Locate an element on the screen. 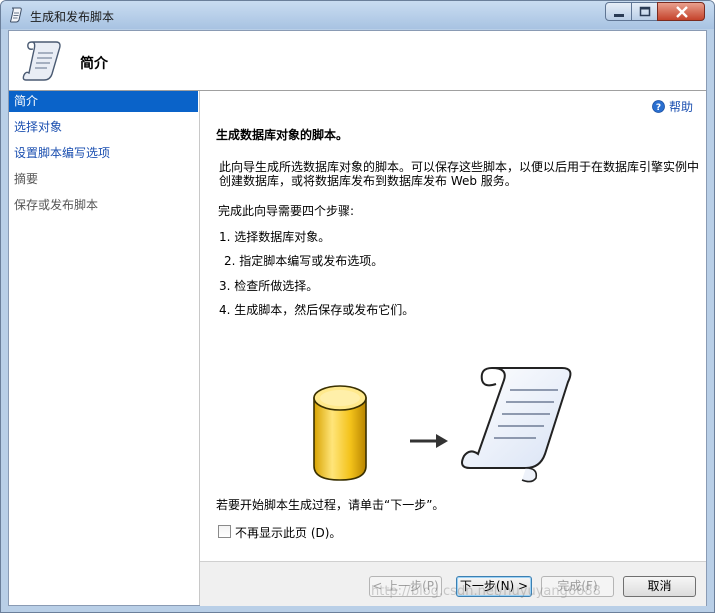  step-item: 4. 生成脚本，然后保存或发布它们。 is located at coordinates (317, 310).